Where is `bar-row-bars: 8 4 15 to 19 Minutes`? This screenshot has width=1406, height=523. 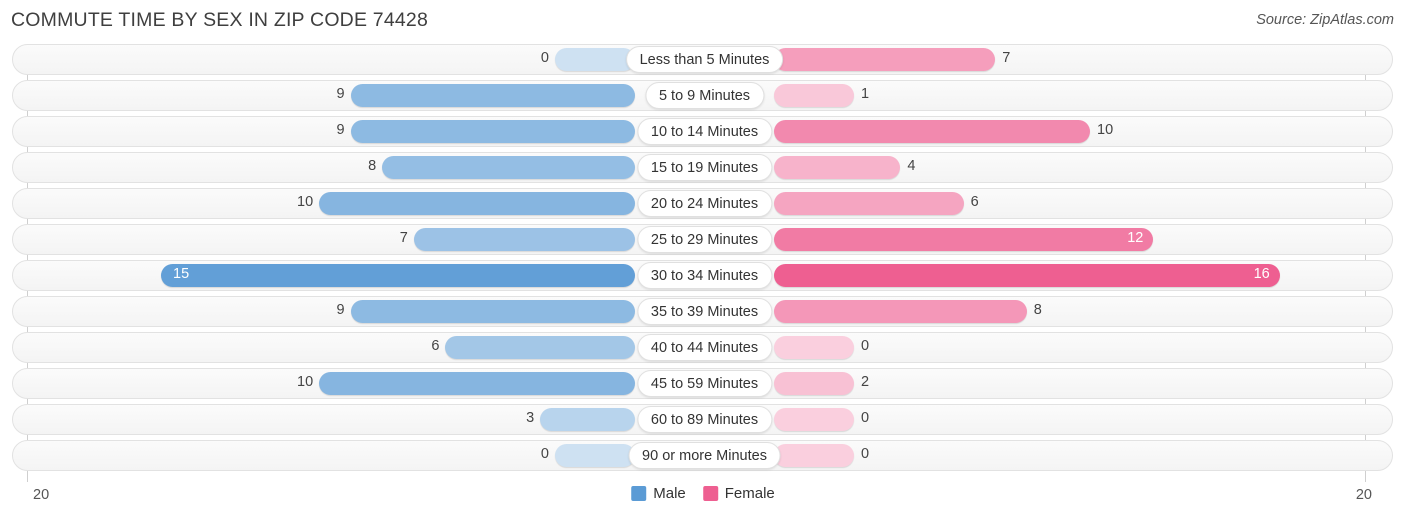
bar-row-bars: 8 4 15 to 19 Minutes is located at coordinates (702, 167).